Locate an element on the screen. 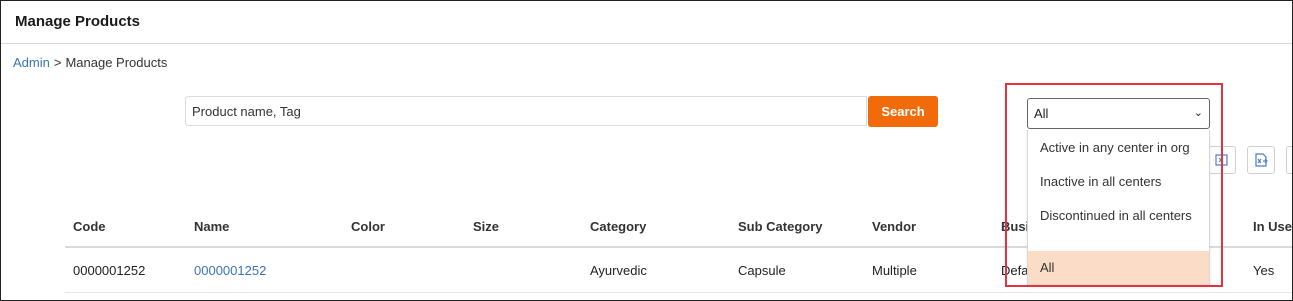 This screenshot has width=1293, height=301. import-button is located at coordinates (1222, 160).